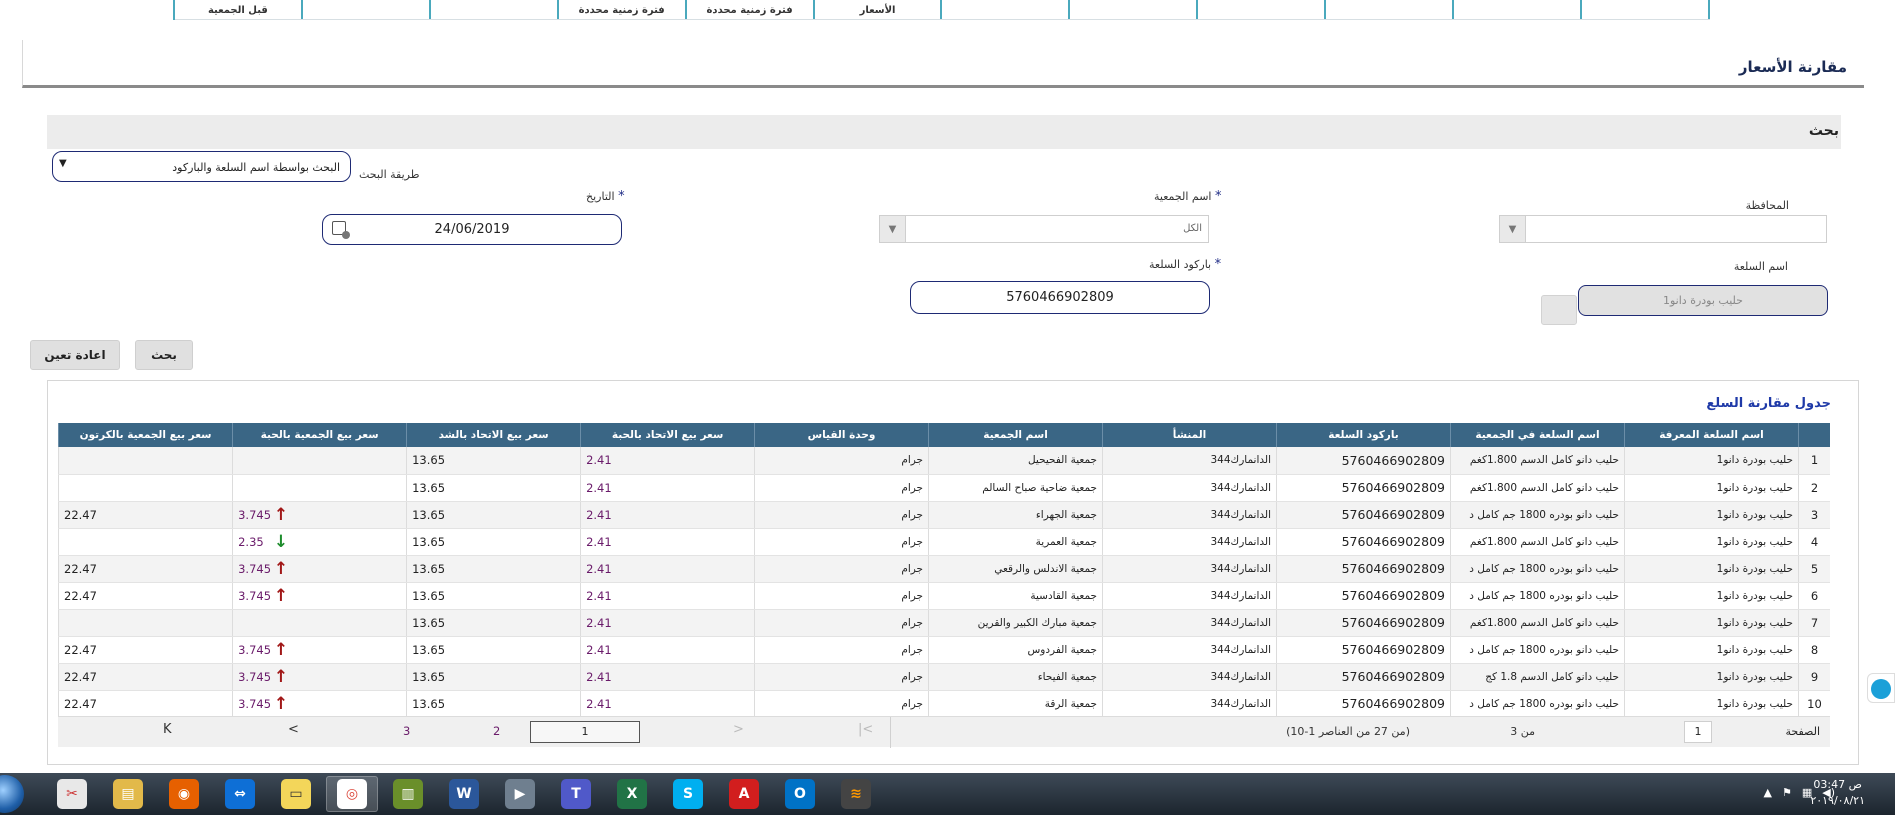  I want to click on search-button: بحث, so click(164, 355).